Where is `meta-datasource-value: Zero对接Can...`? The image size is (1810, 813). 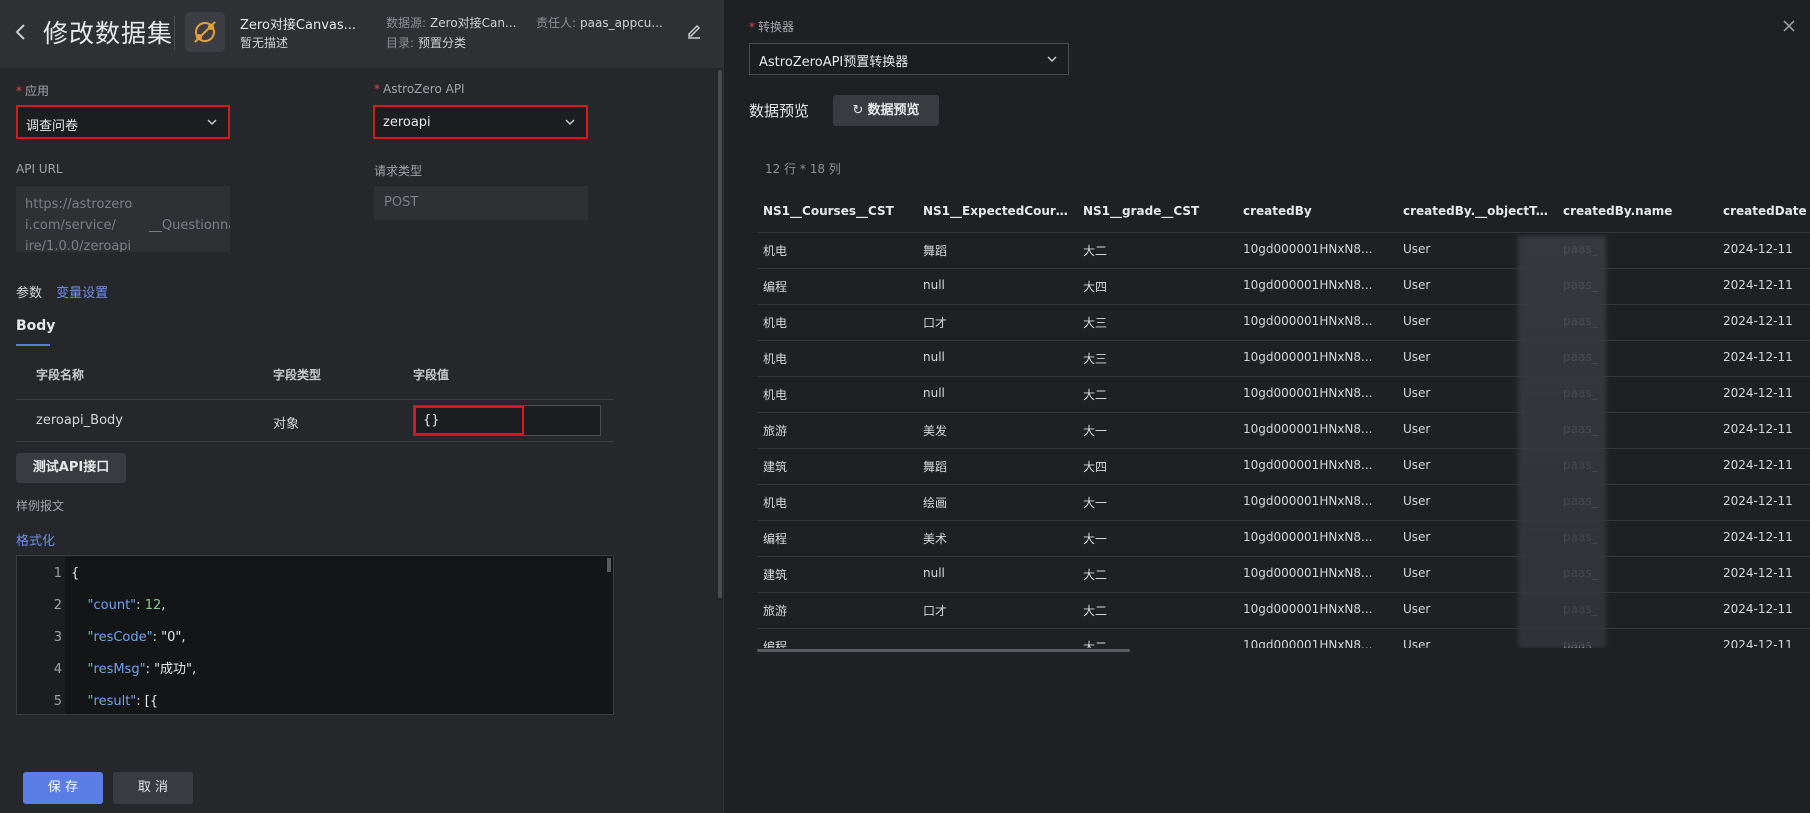
meta-datasource-value: Zero对接Can... is located at coordinates (473, 23).